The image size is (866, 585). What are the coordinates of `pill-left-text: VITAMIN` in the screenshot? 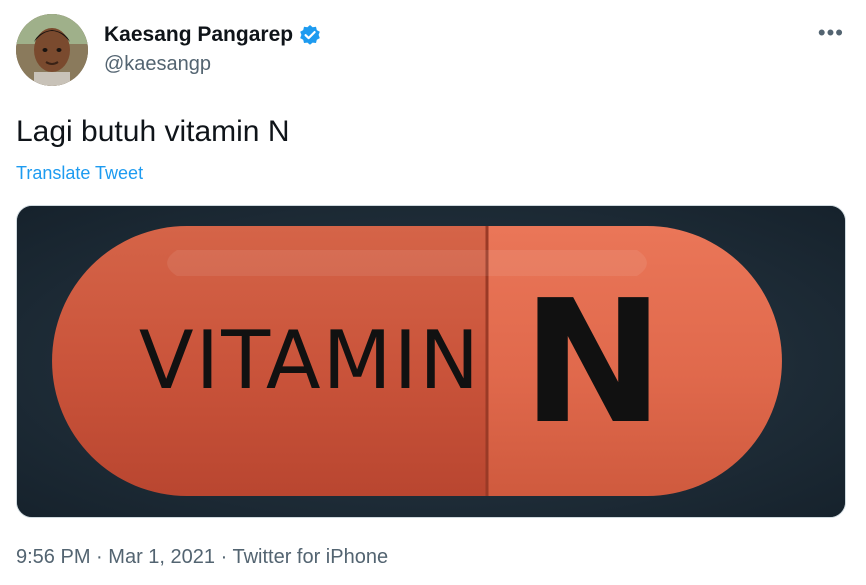 It's located at (310, 360).